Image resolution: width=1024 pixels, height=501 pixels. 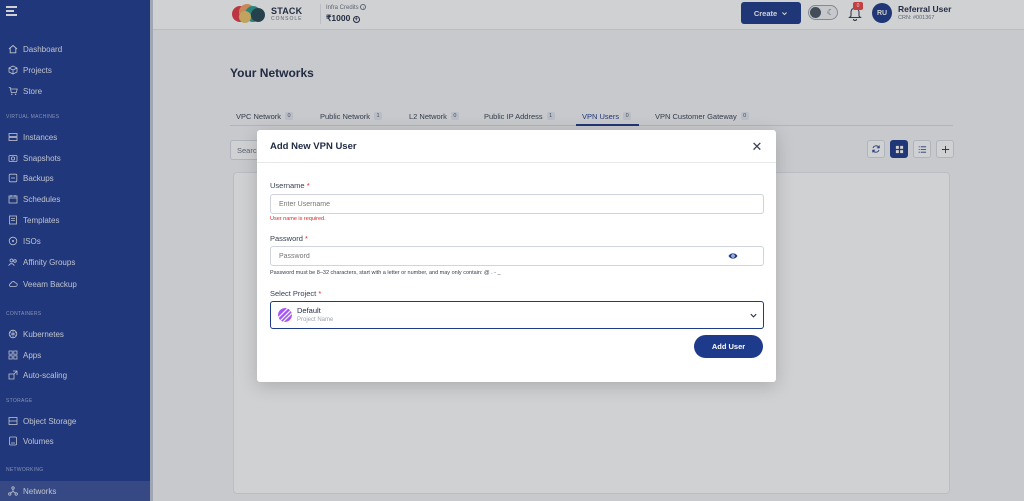 I want to click on eye-icon, so click(x=733, y=256).